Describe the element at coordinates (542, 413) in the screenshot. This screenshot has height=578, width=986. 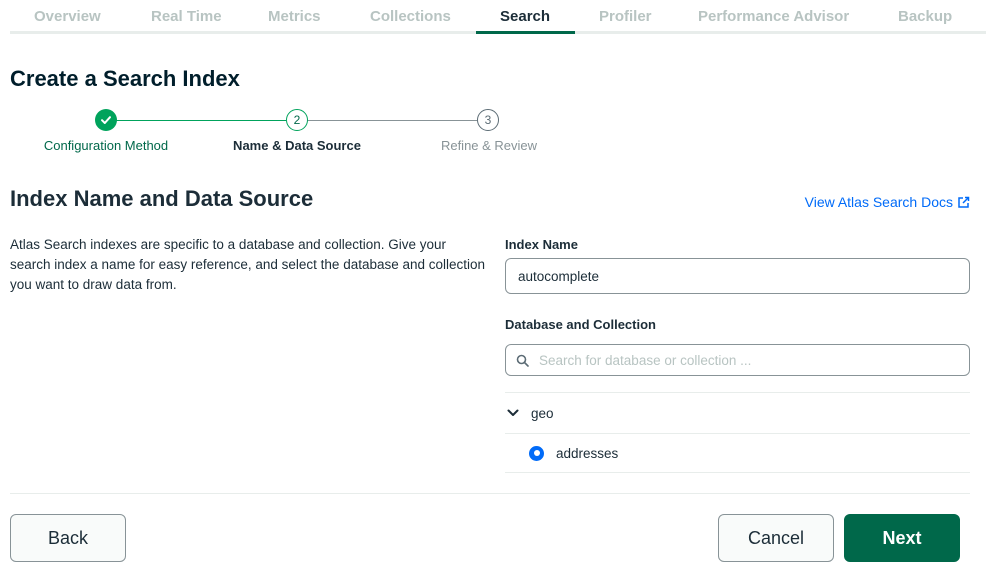
I see `tree-database-name: geo` at that location.